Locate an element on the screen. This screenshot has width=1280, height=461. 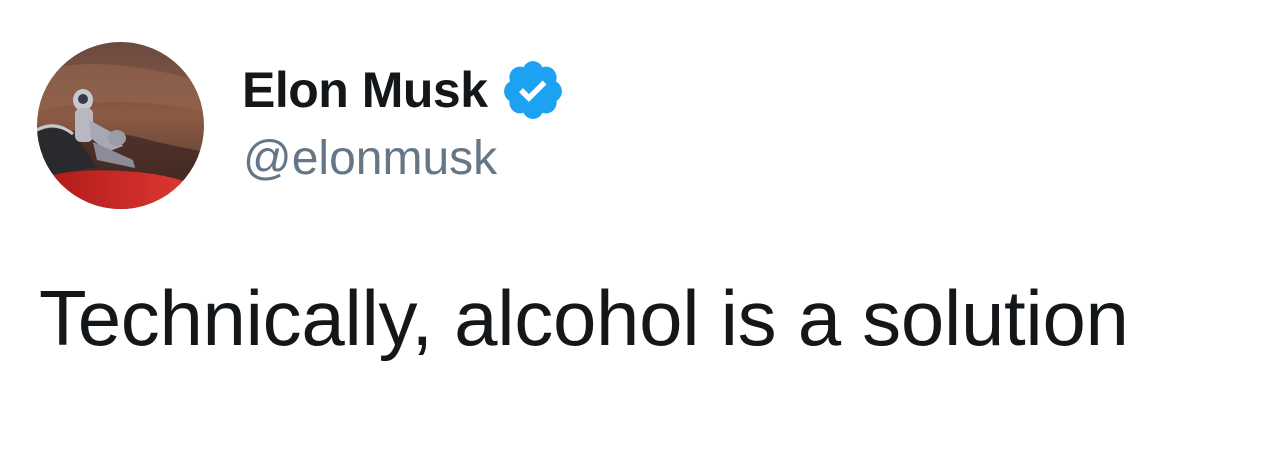
author-display-name: Elon Musk is located at coordinates (365, 90).